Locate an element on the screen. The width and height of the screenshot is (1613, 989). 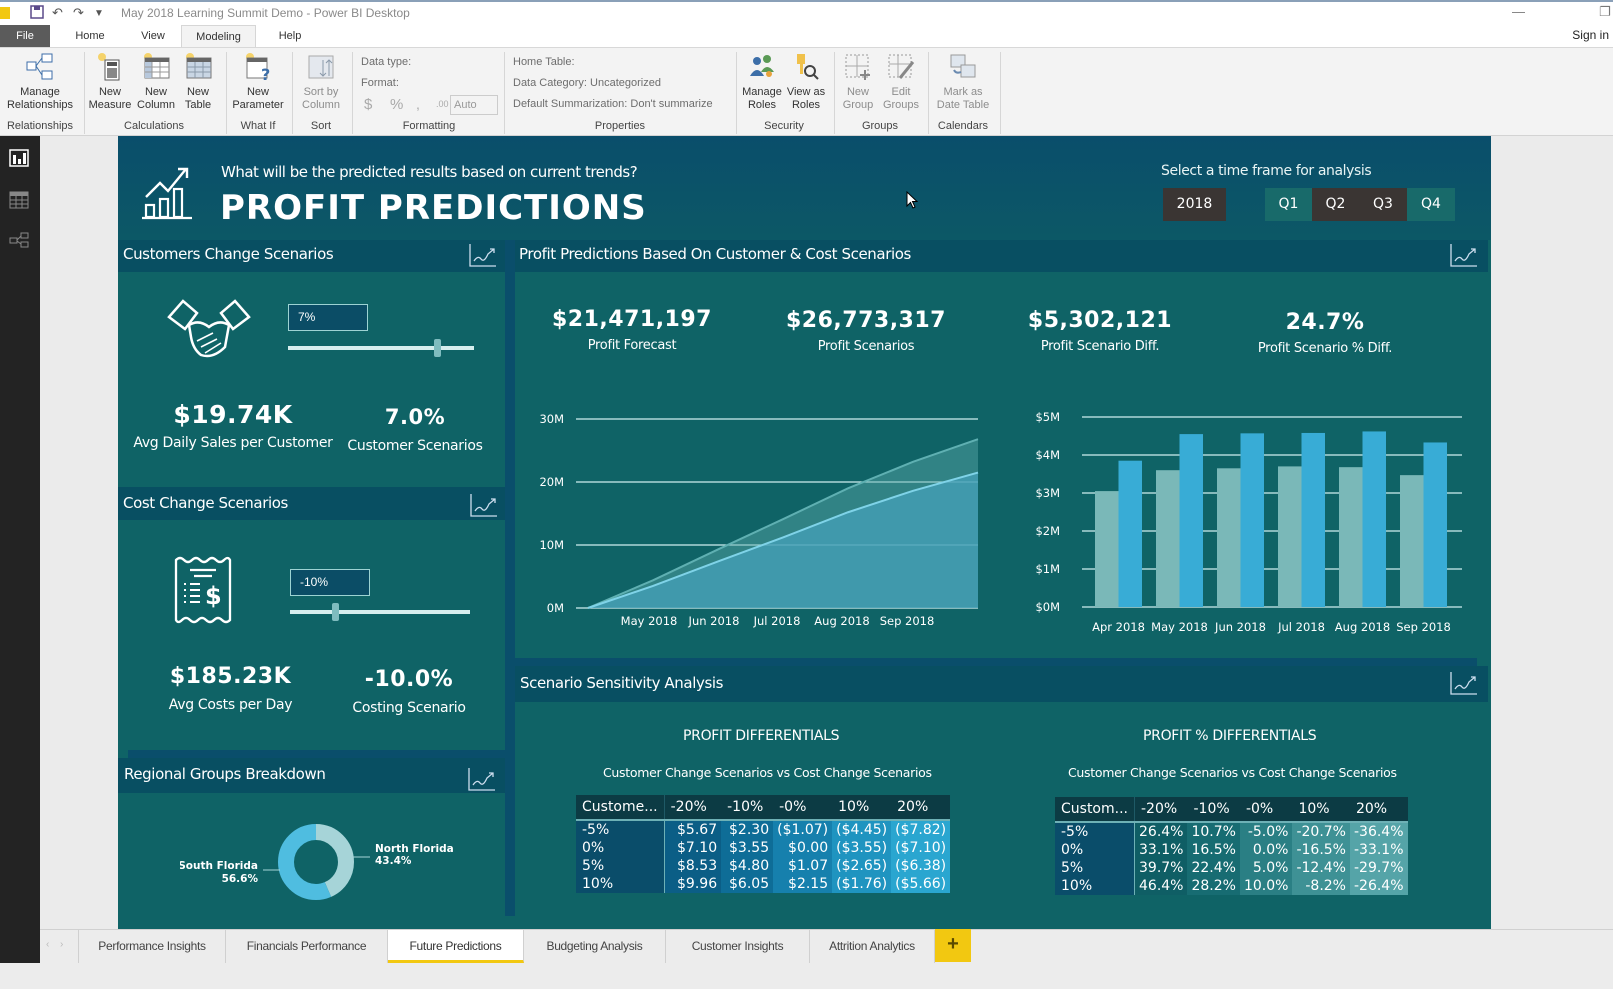
edit-groups-label: Edit Groups is located at coordinates (901, 98).